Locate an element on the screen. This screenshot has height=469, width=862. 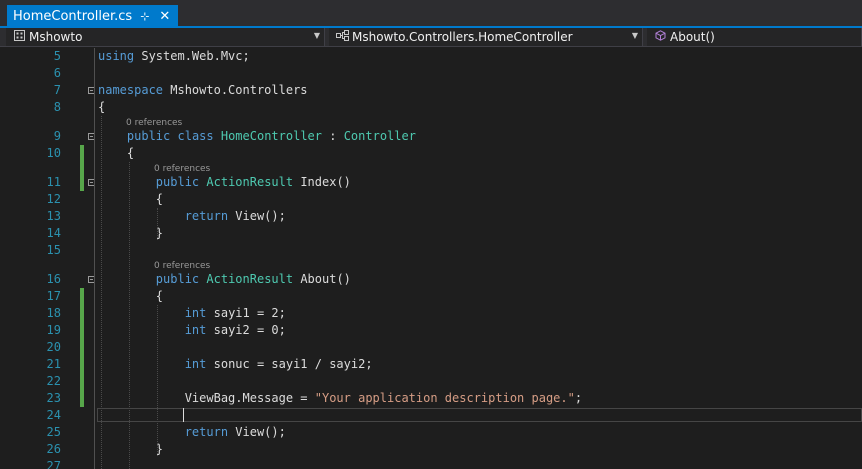
code-text: public ActionResult About() is located at coordinates (224, 279).